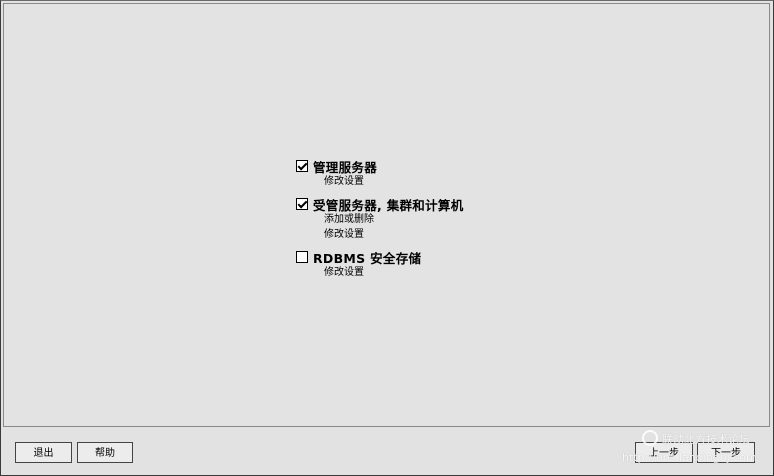 The height and width of the screenshot is (476, 774). I want to click on admin-server-modify-settings: 修改设置, so click(394, 181).